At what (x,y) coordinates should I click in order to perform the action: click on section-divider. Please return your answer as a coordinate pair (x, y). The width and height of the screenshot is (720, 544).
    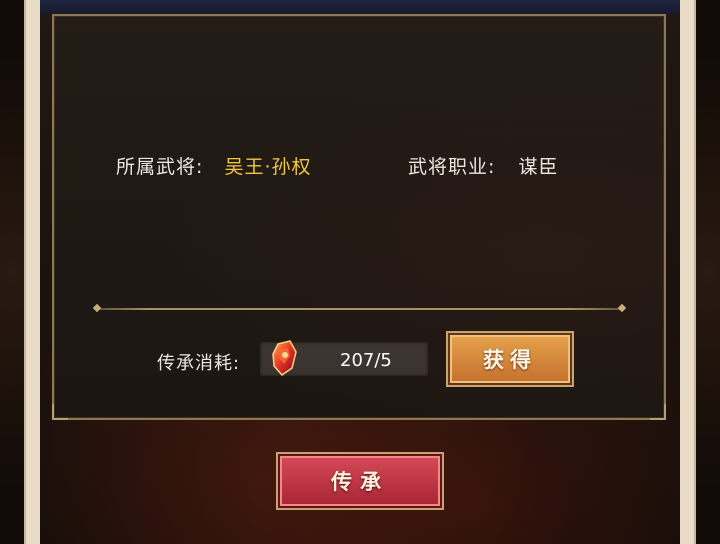
    Looking at the image, I should click on (360, 309).